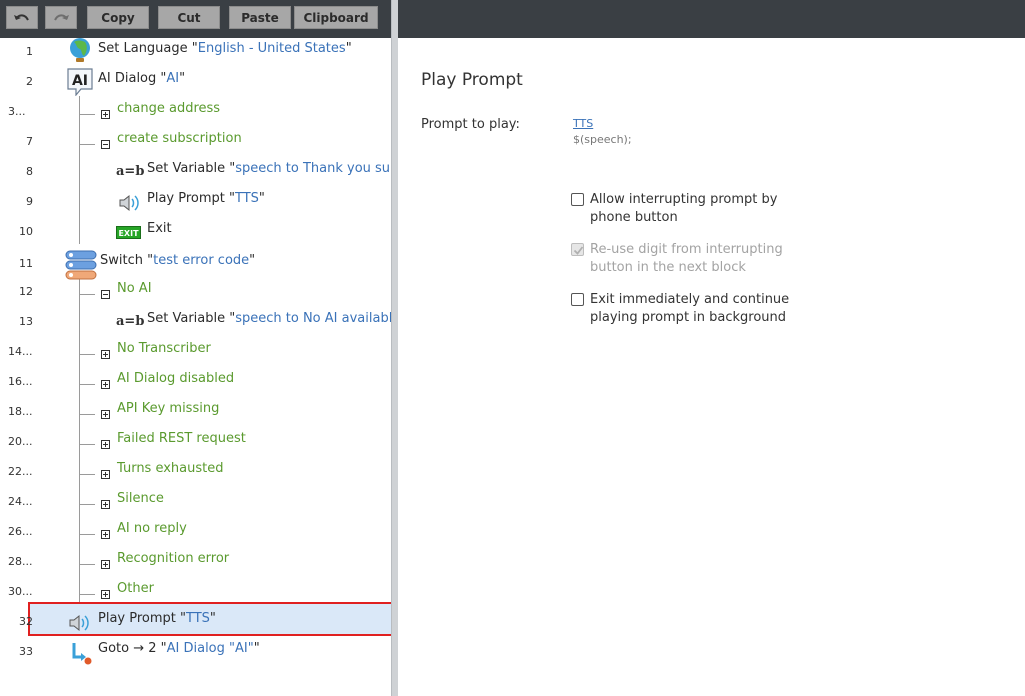 The height and width of the screenshot is (696, 1025). I want to click on tree-row-play-prompt-selected: 32 Play Prompt "TTS", so click(195, 620).